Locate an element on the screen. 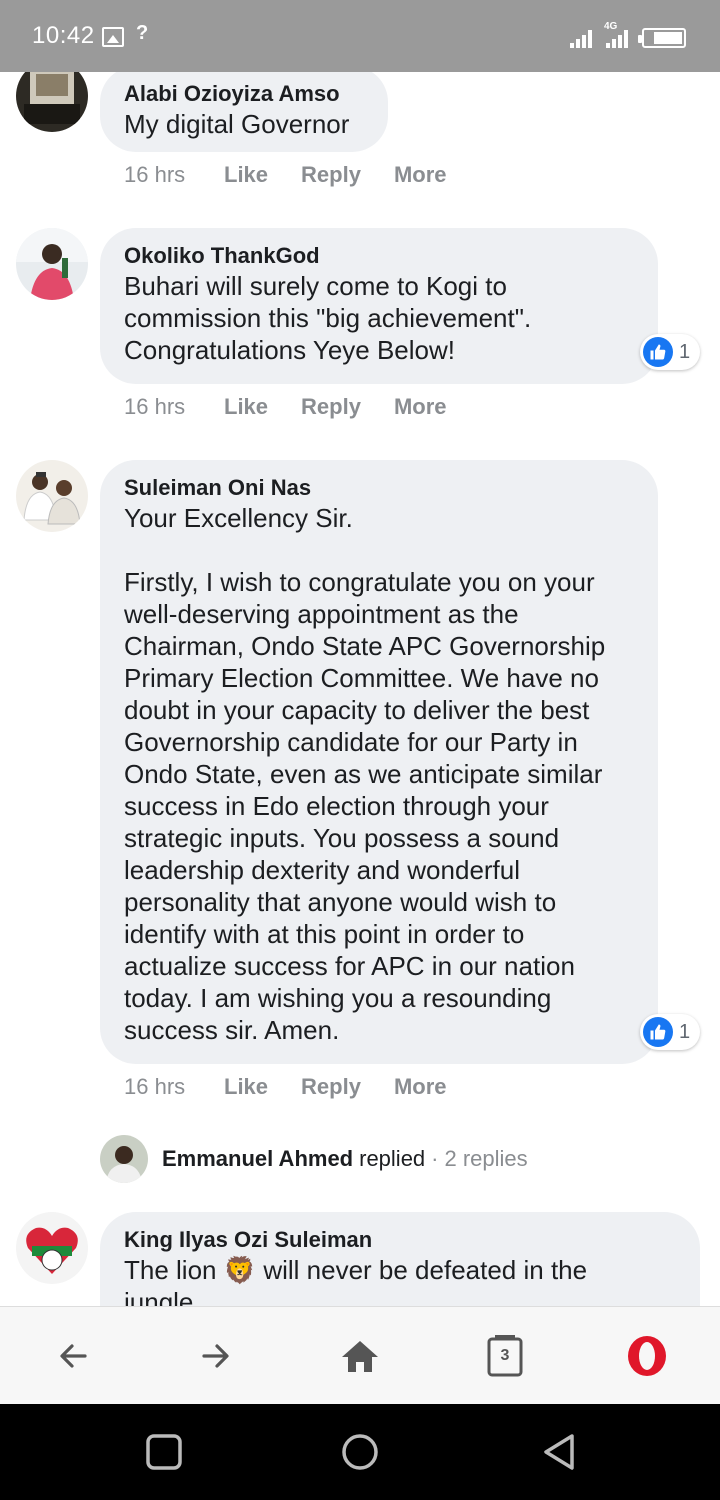 This screenshot has height=1500, width=720. battery-icon is located at coordinates (662, 38).